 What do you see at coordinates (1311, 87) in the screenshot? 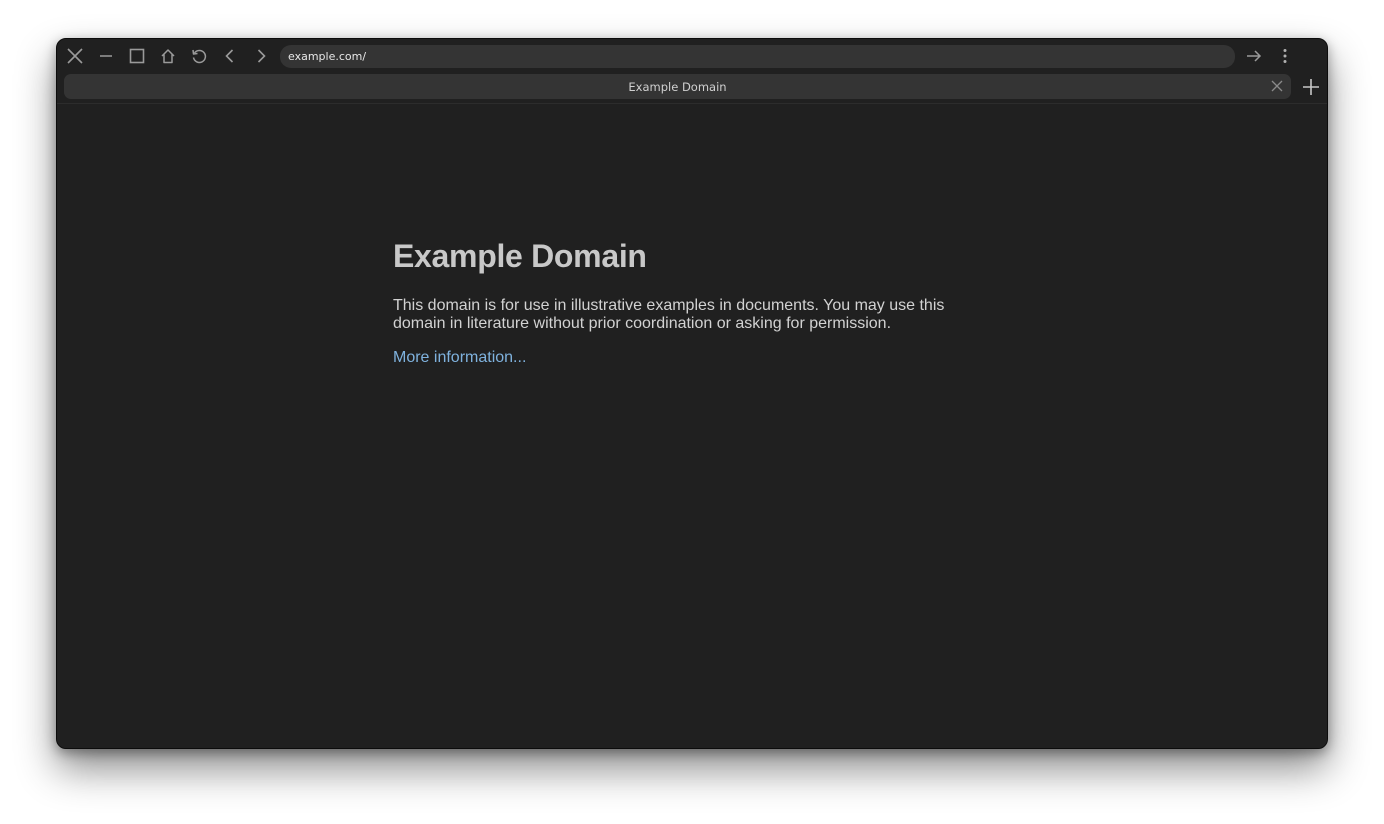
I see `plus-icon` at bounding box center [1311, 87].